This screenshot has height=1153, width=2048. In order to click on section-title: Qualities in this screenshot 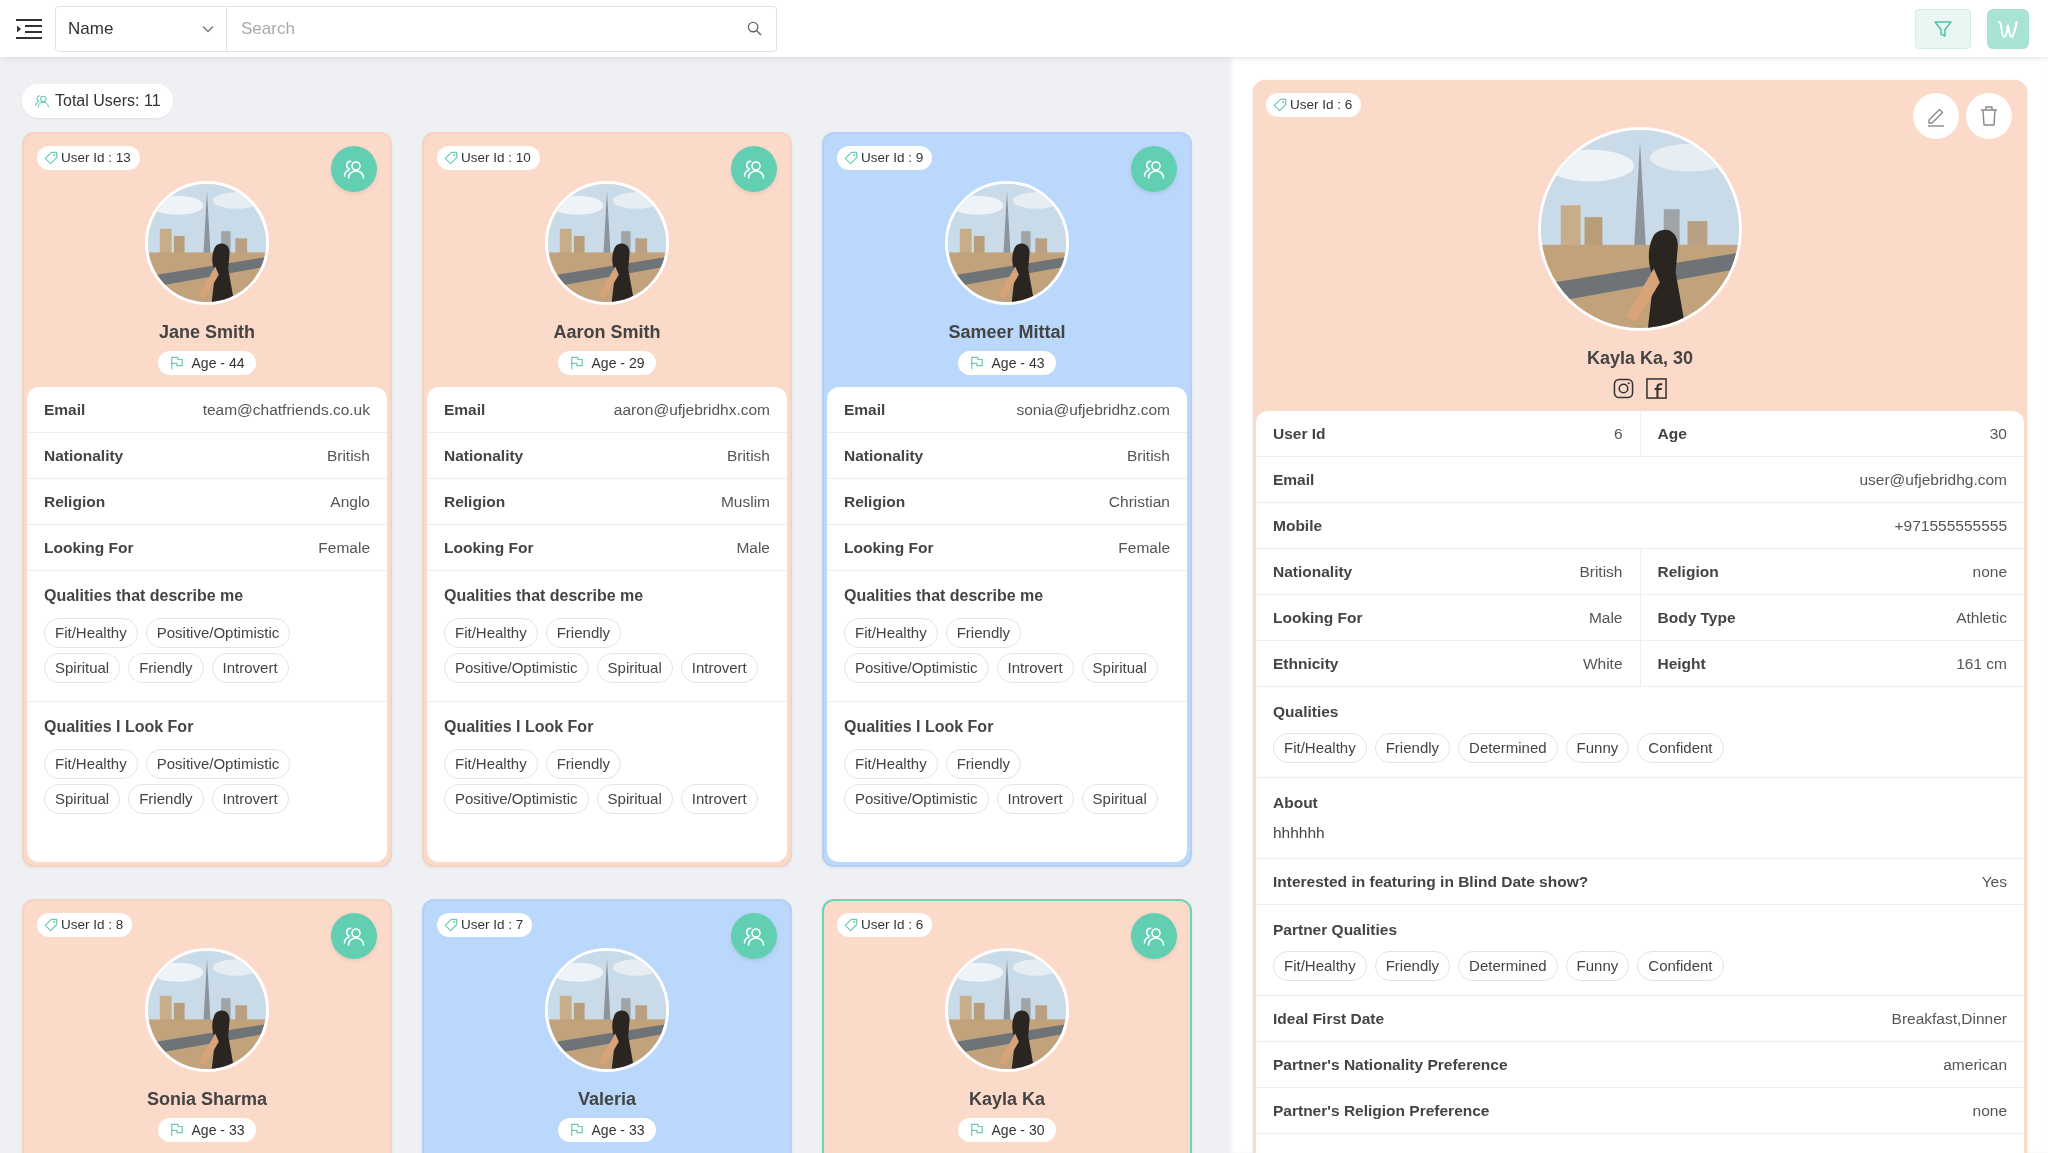, I will do `click(1306, 712)`.